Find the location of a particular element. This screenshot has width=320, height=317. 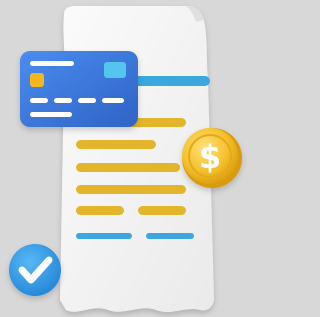

dollar-coin-icon: $ is located at coordinates (212, 158).